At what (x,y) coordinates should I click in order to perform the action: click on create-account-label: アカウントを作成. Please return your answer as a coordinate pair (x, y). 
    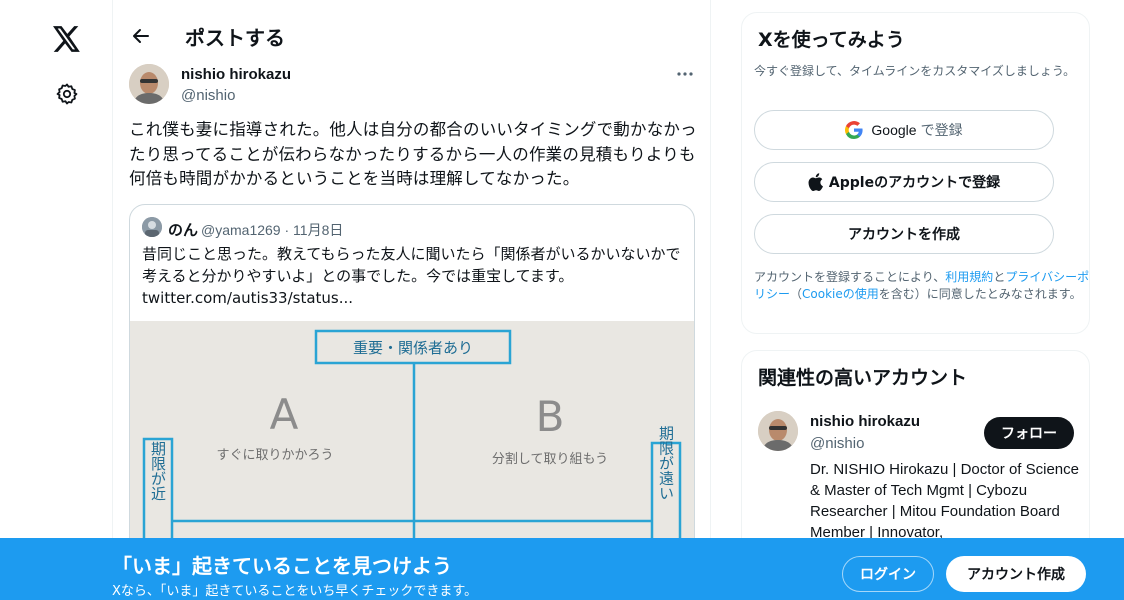
    Looking at the image, I should click on (904, 235).